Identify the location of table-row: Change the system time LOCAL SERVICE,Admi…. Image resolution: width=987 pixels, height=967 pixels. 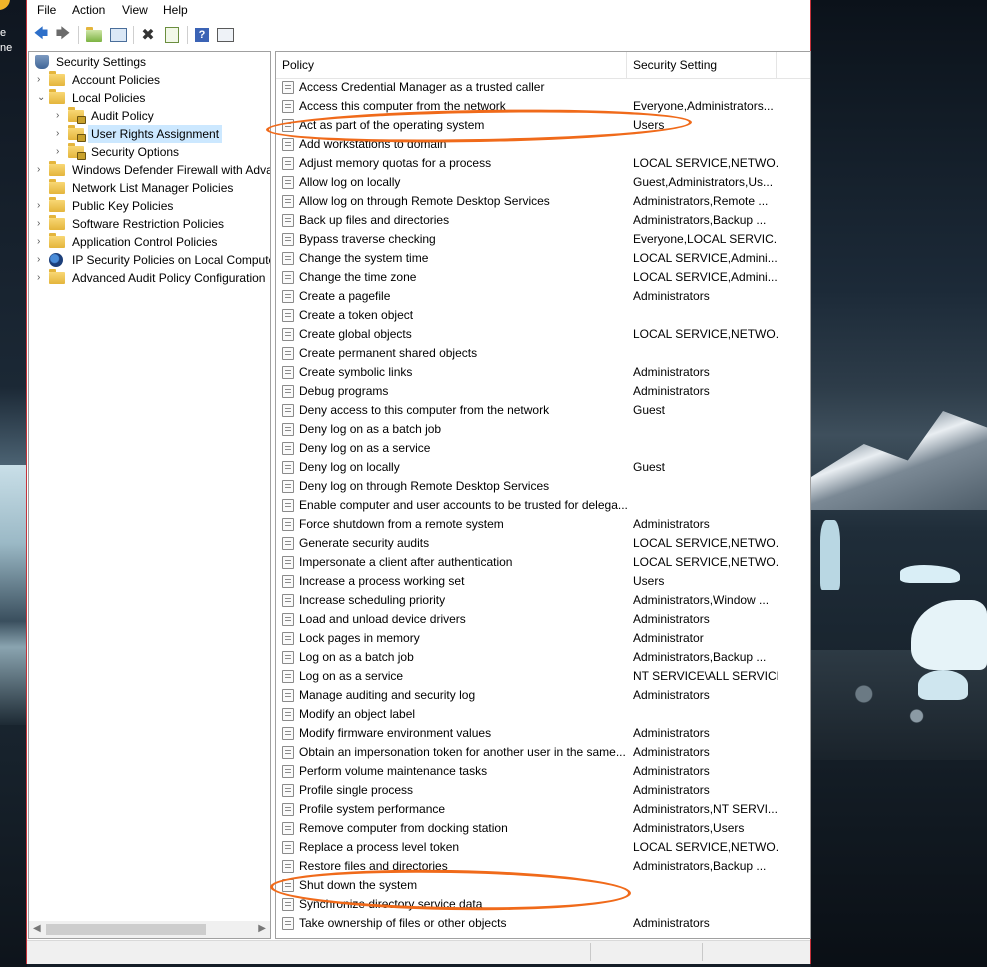
(543, 258).